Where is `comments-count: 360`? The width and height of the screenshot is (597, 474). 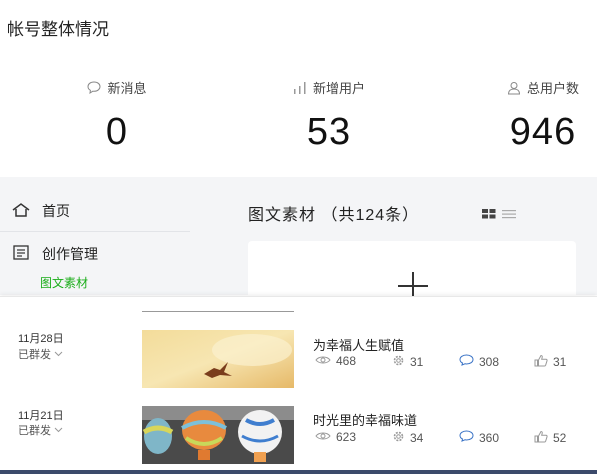
comments-count: 360 is located at coordinates (479, 437).